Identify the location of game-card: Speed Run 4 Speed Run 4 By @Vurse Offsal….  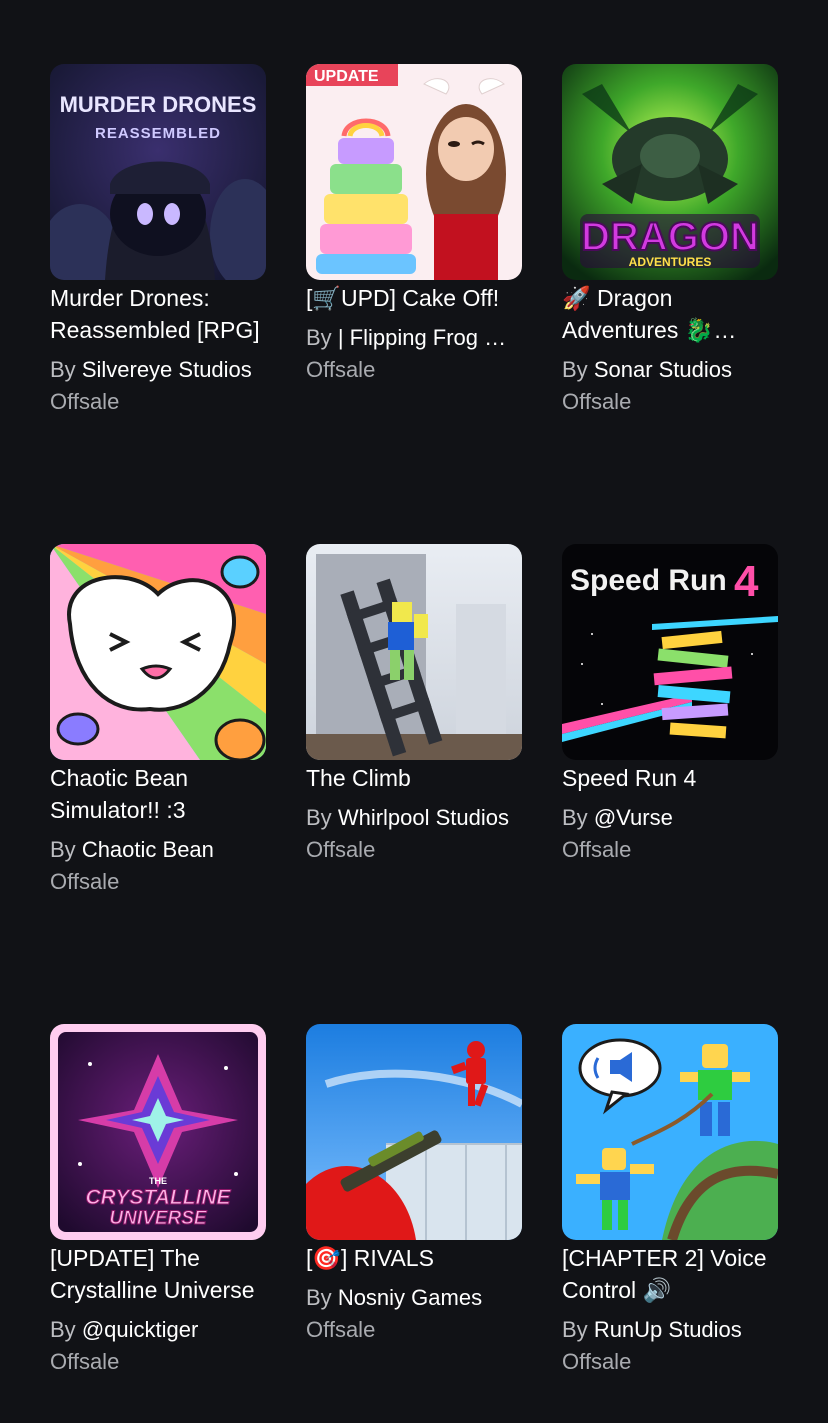
(670, 705).